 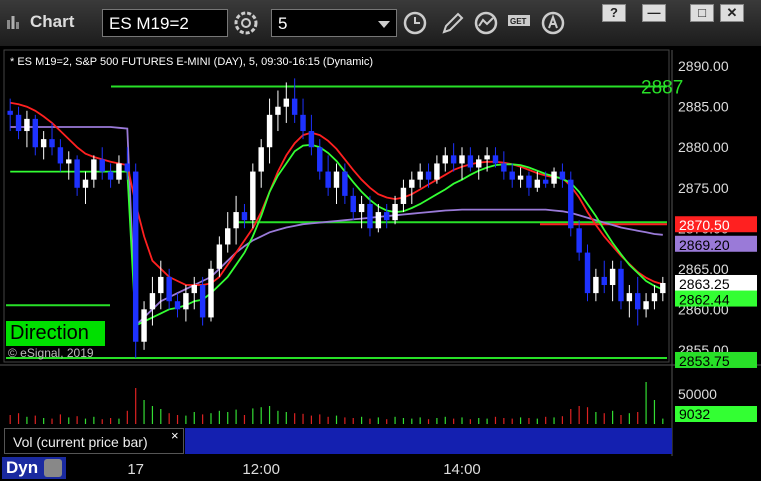 What do you see at coordinates (694, 414) in the screenshot?
I see `volume-badge-text: 9032` at bounding box center [694, 414].